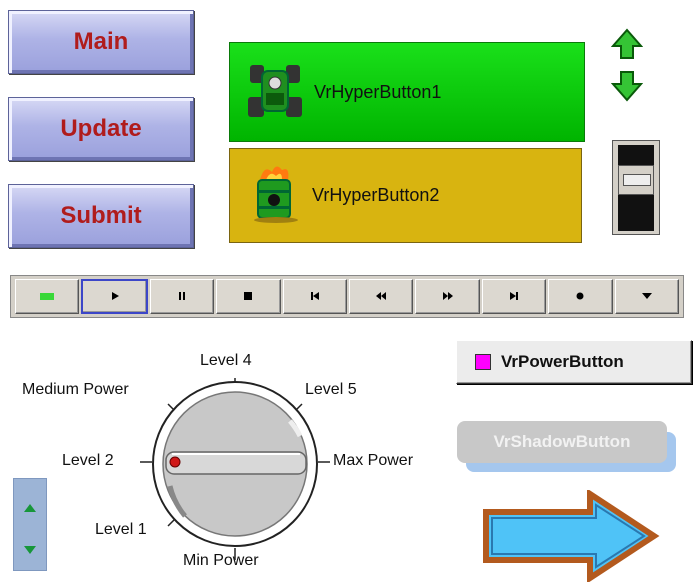 Image resolution: width=697 pixels, height=587 pixels. I want to click on shadow-button: VrShadowButton, so click(562, 442).